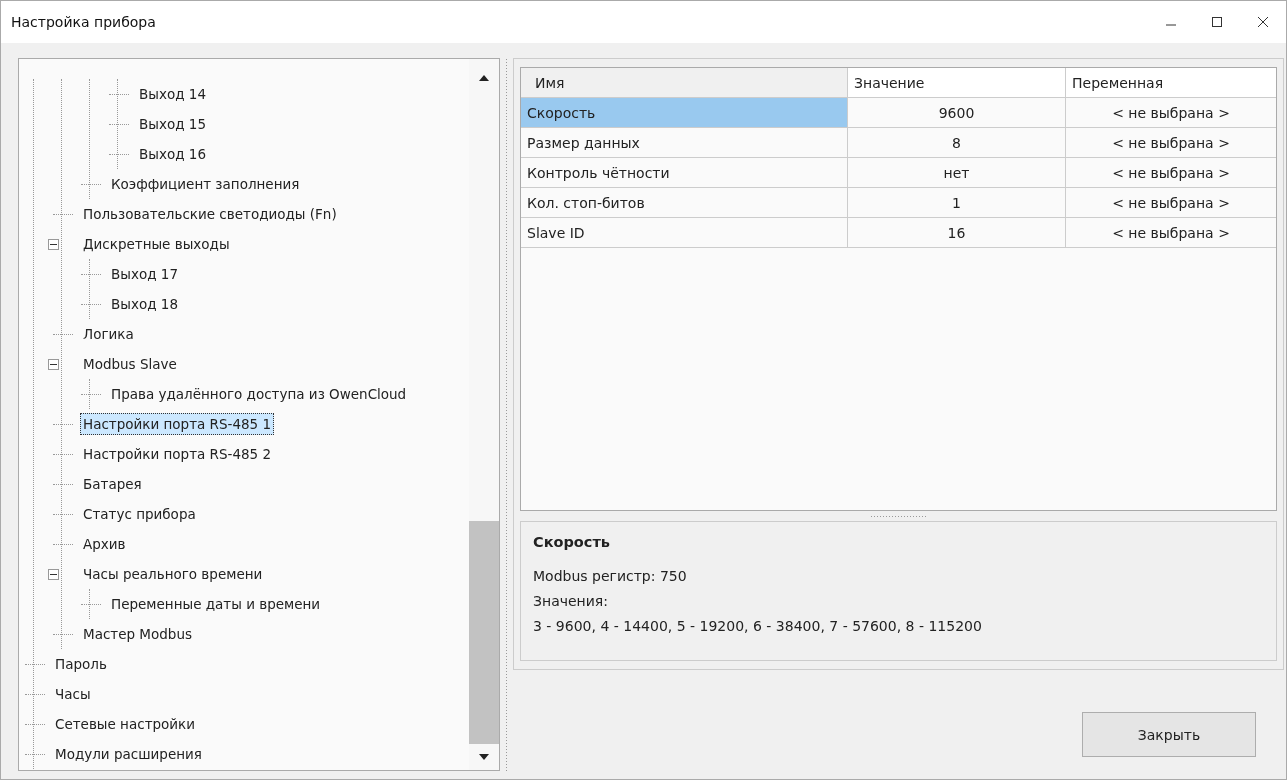 The height and width of the screenshot is (780, 1287). Describe the element at coordinates (108, 334) in the screenshot. I see `tree-item: Логика` at that location.